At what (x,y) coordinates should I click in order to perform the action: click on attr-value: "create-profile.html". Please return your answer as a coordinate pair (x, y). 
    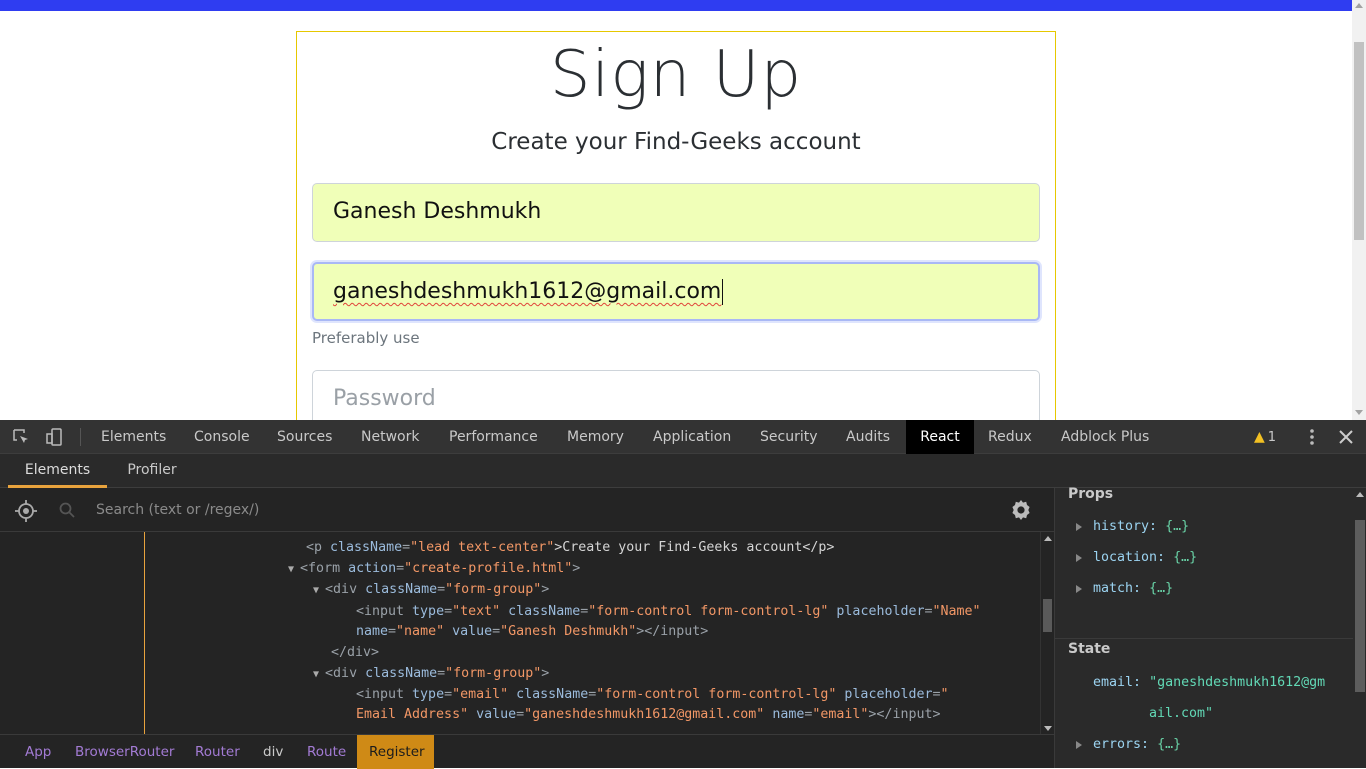
    Looking at the image, I should click on (488, 568).